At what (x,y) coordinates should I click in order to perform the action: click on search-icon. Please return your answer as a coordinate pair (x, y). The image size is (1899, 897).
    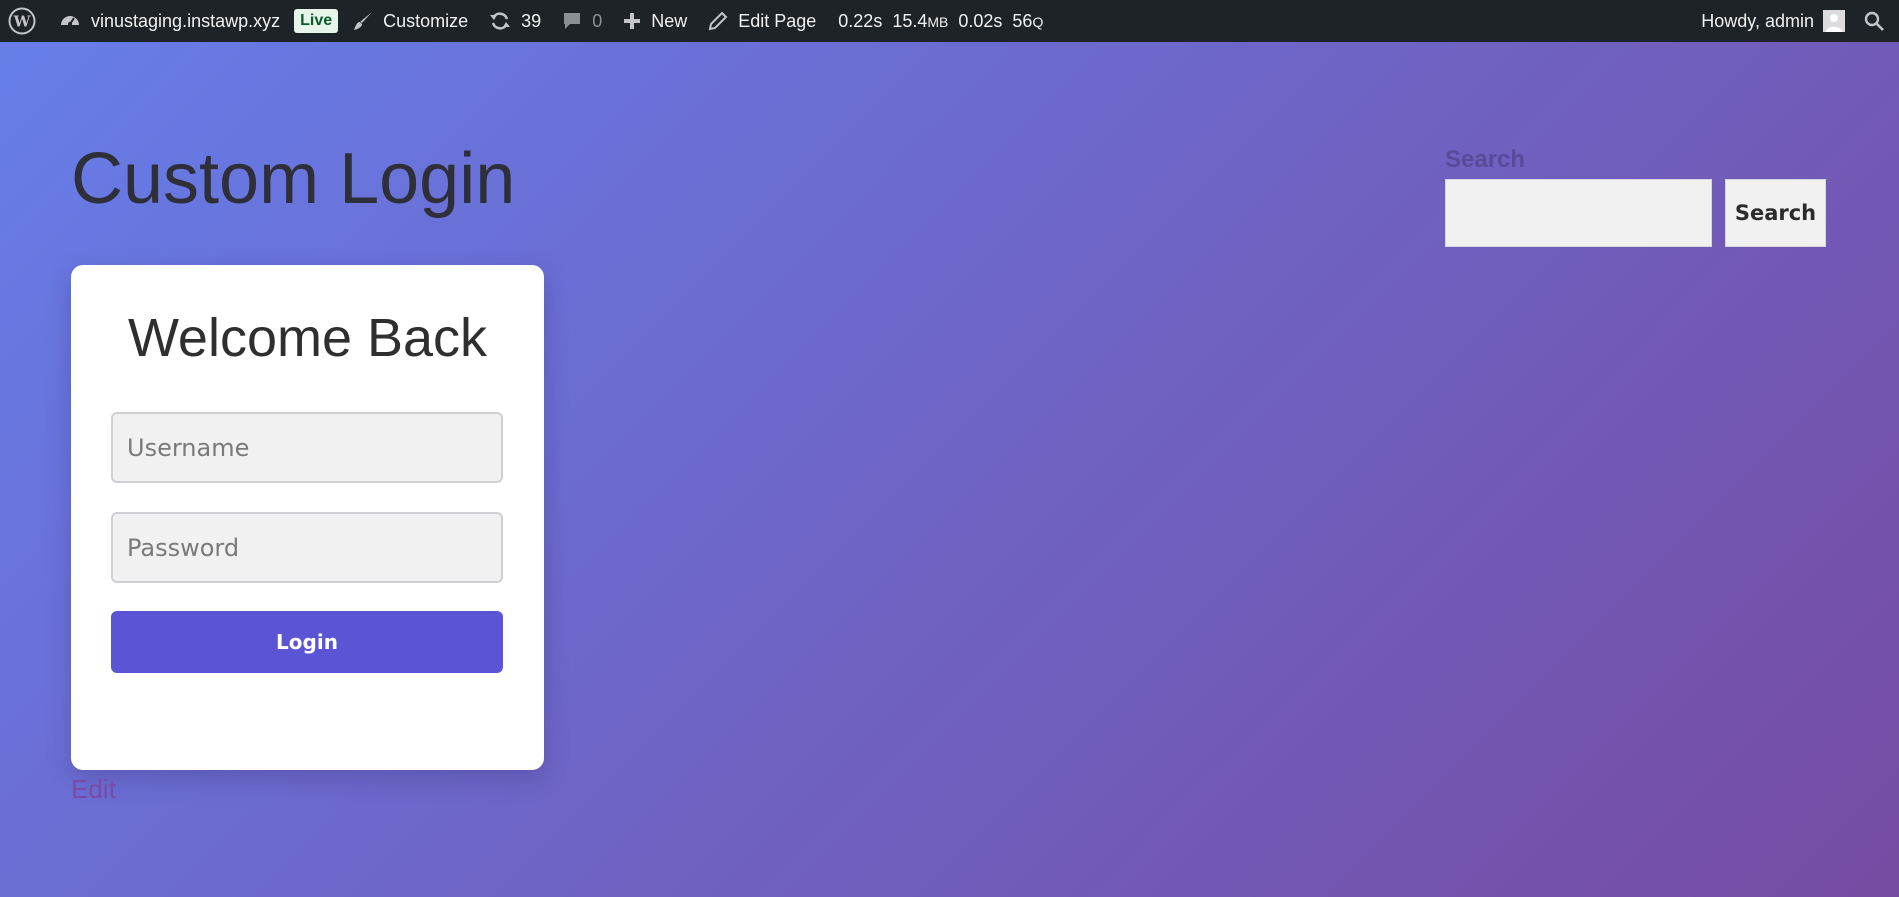
    Looking at the image, I should click on (1874, 21).